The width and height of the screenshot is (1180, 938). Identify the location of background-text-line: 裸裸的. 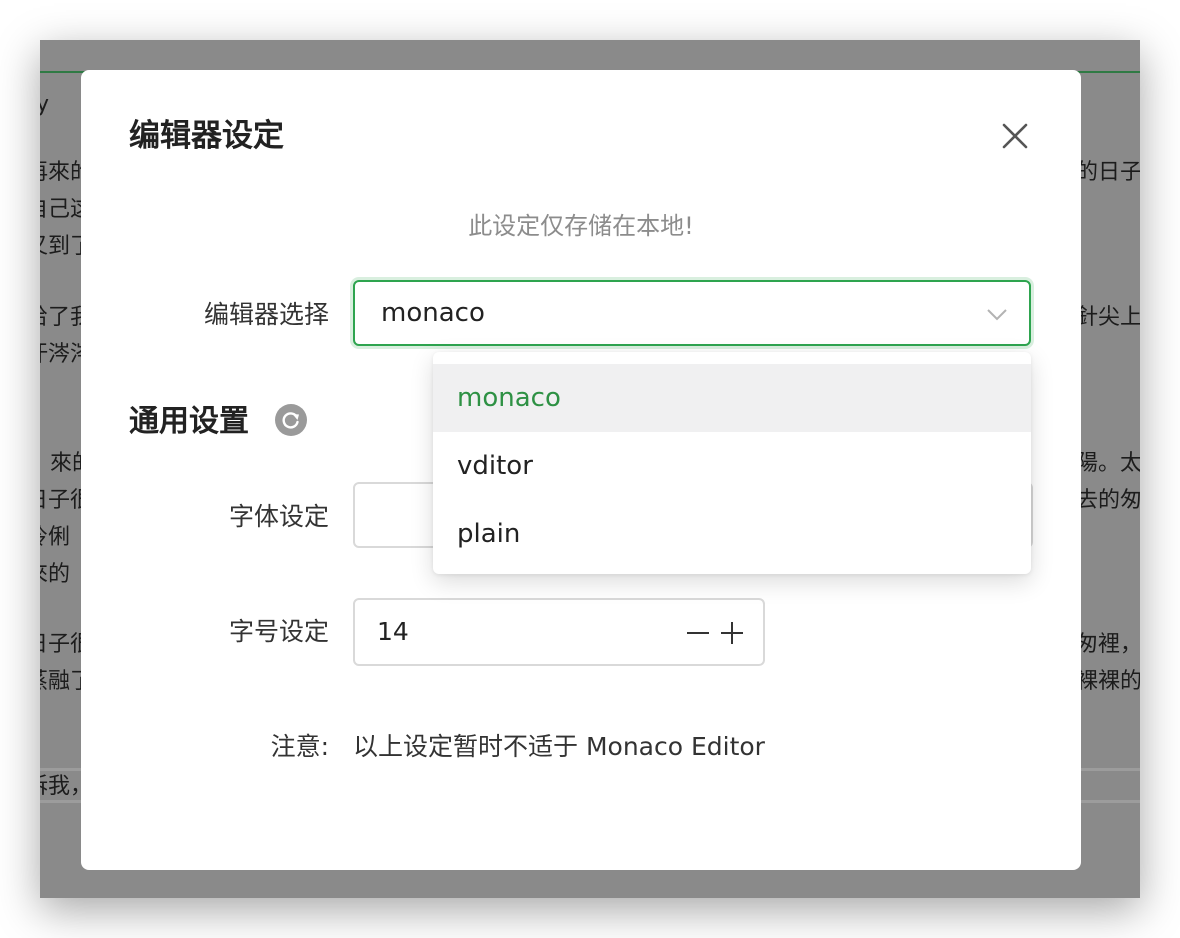
(1108, 681).